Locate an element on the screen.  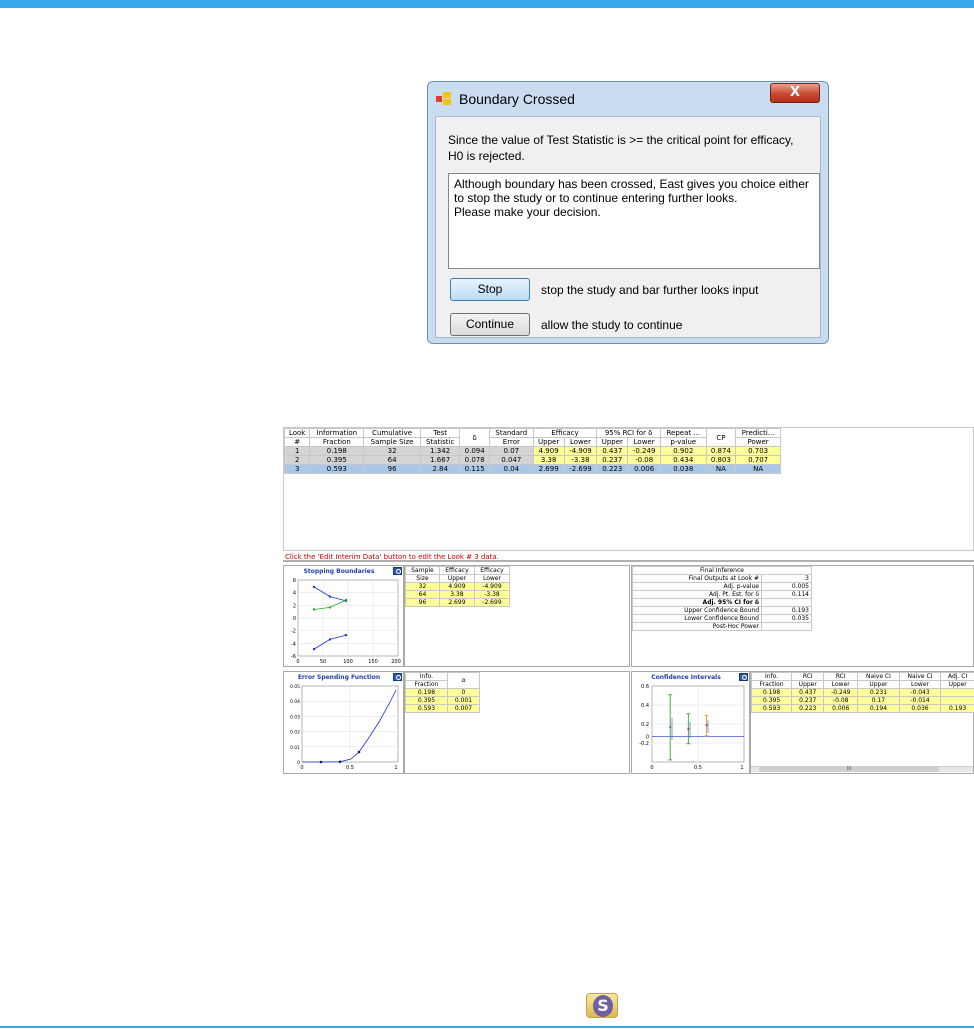
column-header: Adj. CI is located at coordinates (957, 676).